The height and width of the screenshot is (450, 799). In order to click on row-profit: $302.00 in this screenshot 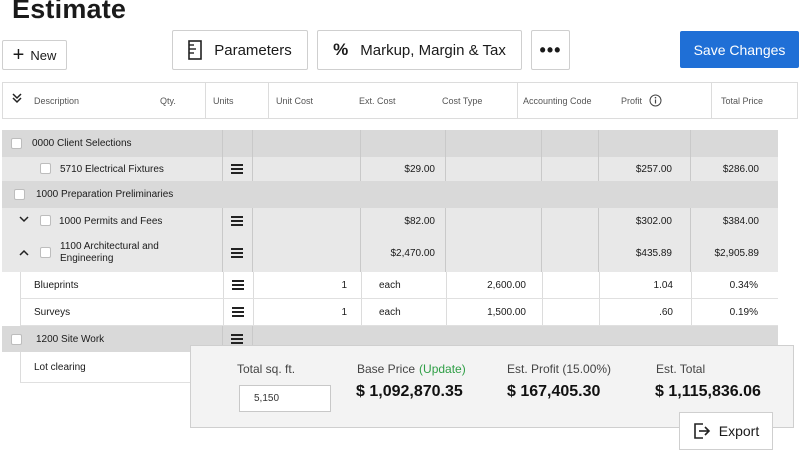, I will do `click(653, 221)`.